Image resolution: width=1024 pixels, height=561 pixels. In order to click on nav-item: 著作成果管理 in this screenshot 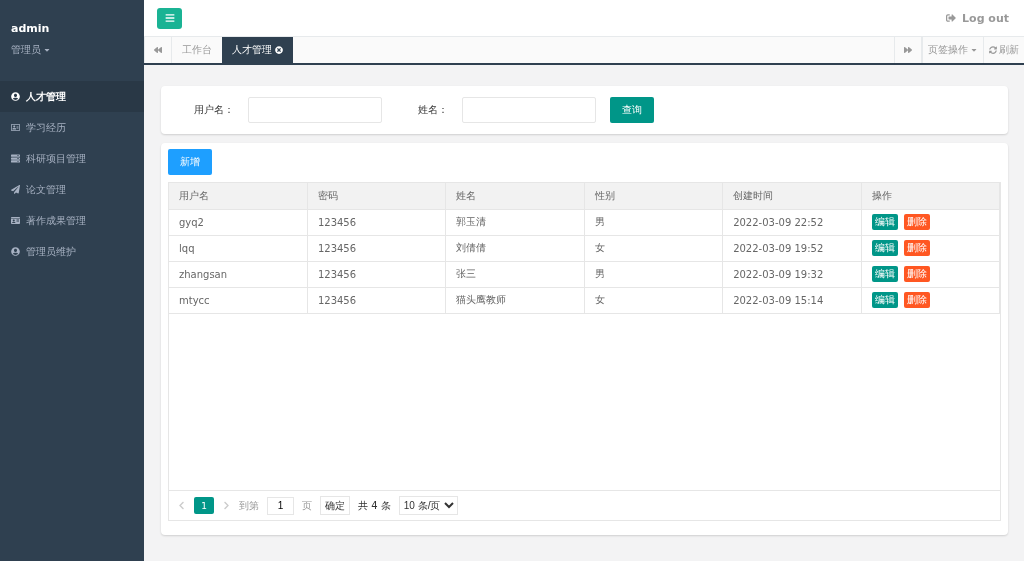, I will do `click(72, 220)`.